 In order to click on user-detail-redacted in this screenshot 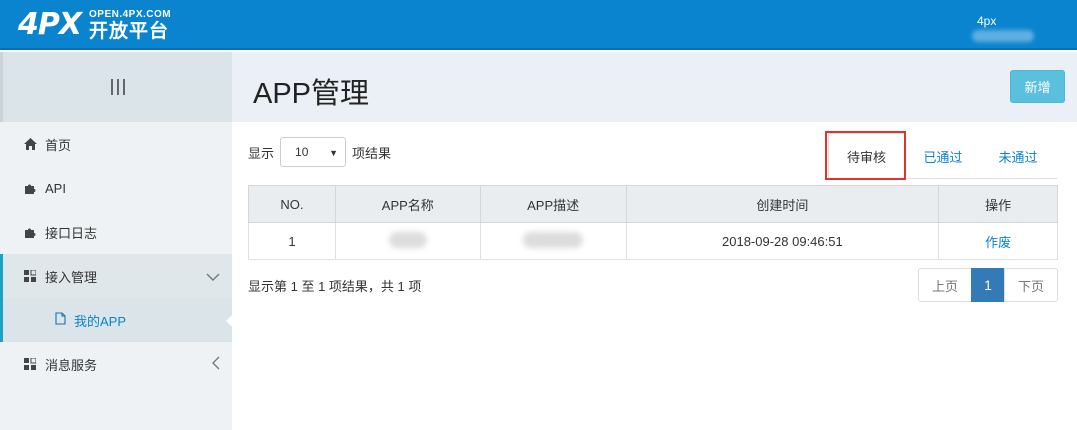, I will do `click(1003, 36)`.